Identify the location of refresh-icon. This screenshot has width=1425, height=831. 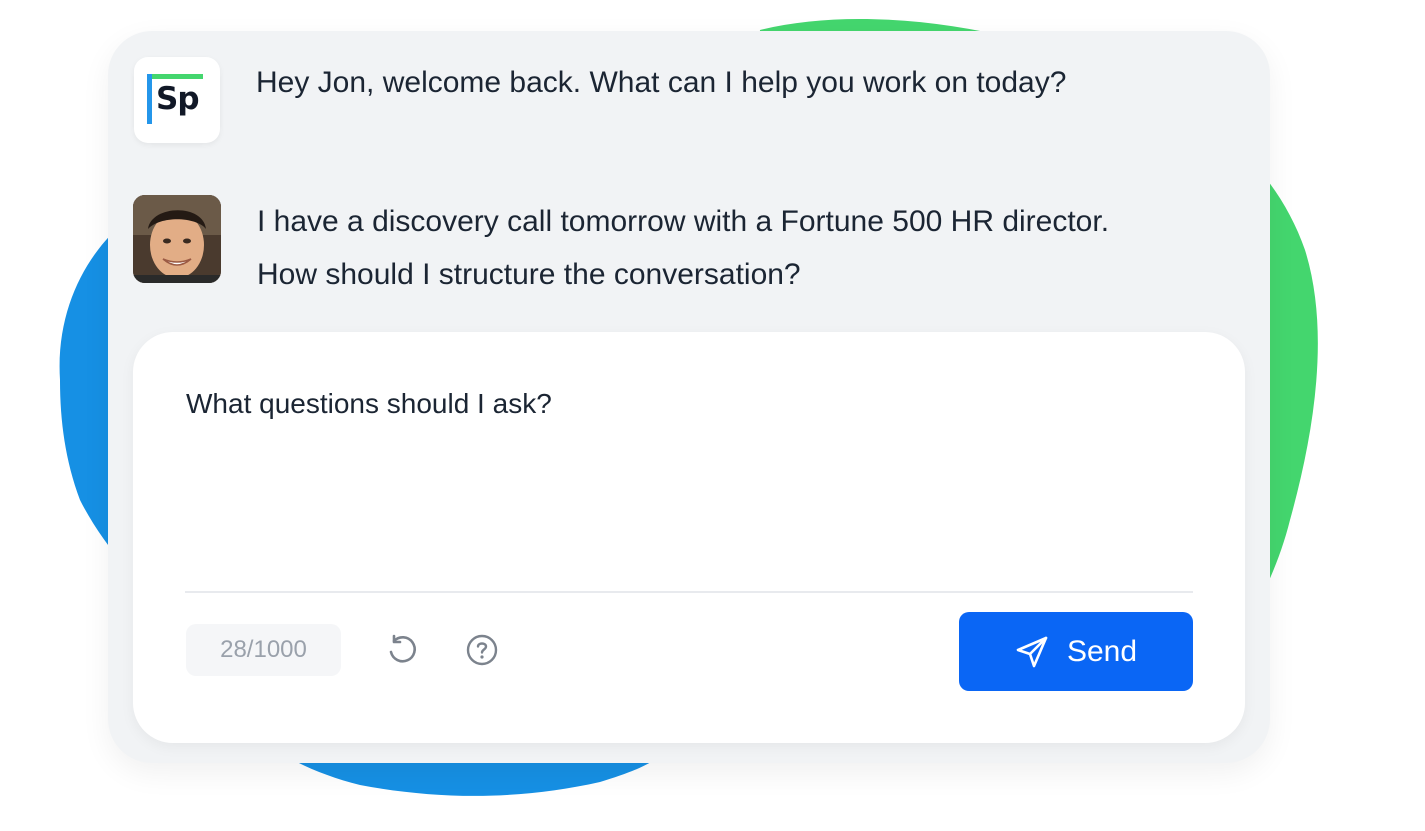
(402, 648).